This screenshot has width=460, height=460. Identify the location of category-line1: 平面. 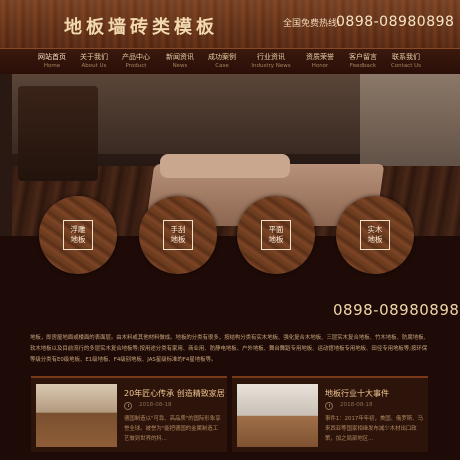
(276, 229).